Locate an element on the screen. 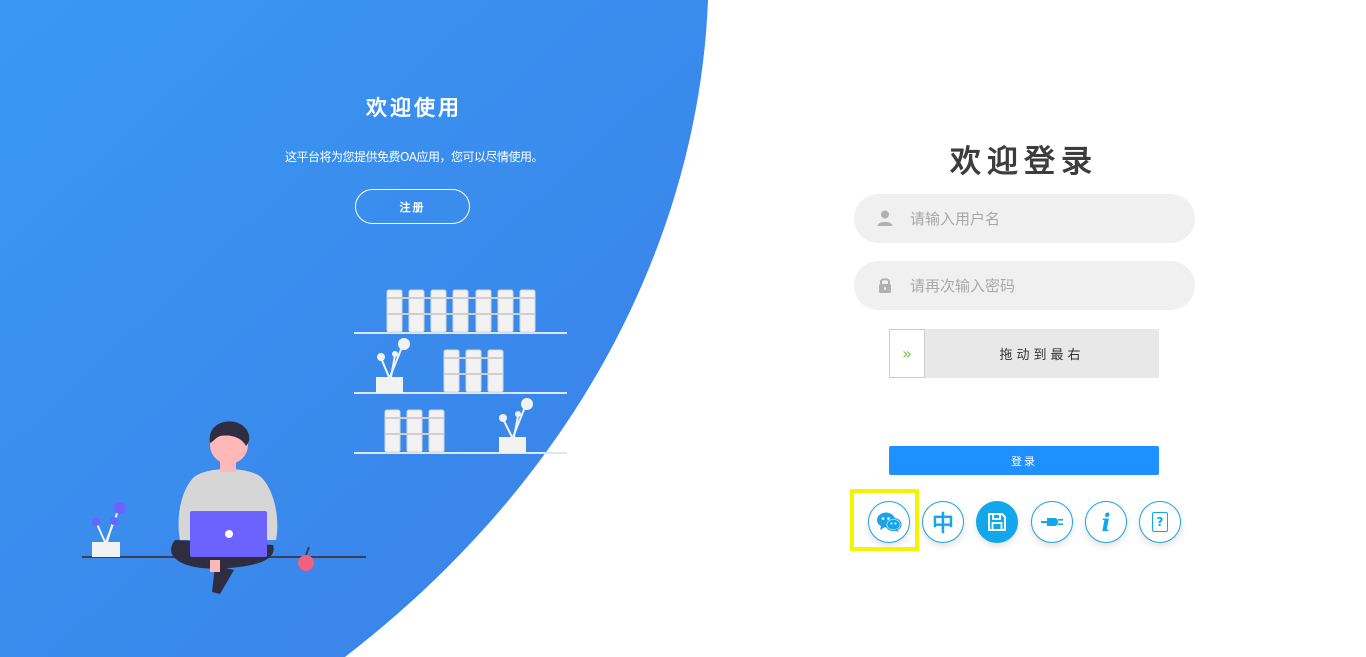  info-icon: i is located at coordinates (1106, 522).